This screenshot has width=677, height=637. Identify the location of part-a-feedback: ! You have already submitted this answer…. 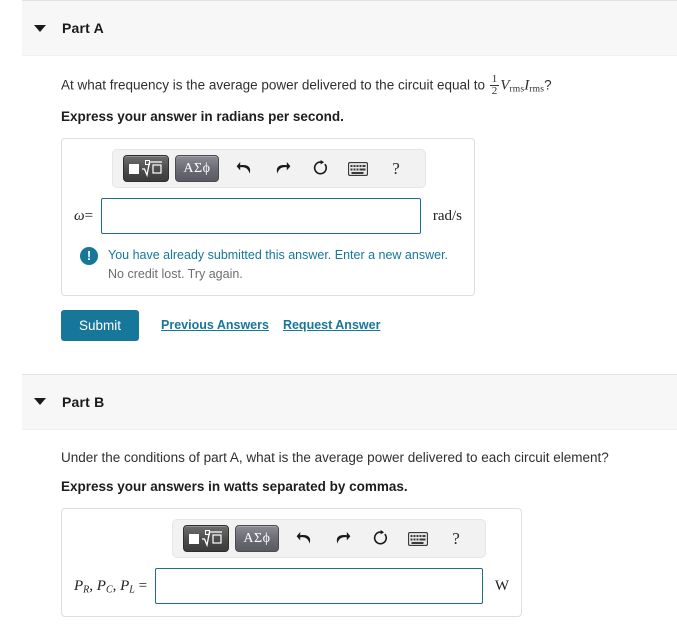
(268, 264).